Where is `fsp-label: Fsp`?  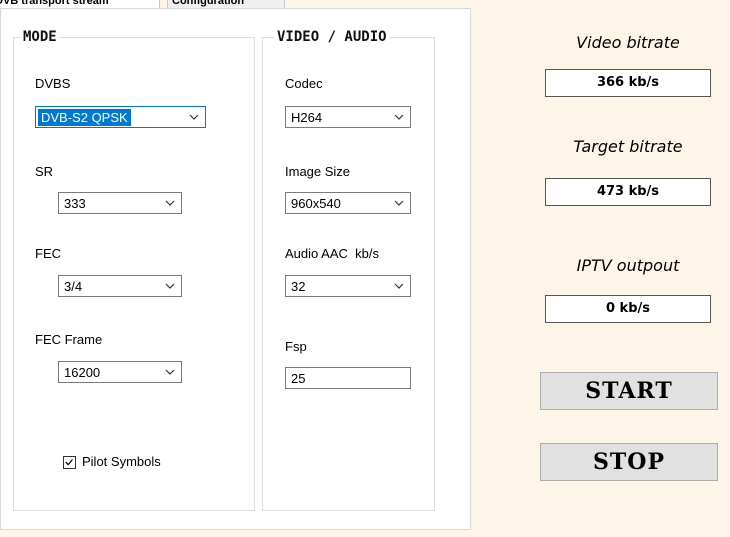 fsp-label: Fsp is located at coordinates (296, 346).